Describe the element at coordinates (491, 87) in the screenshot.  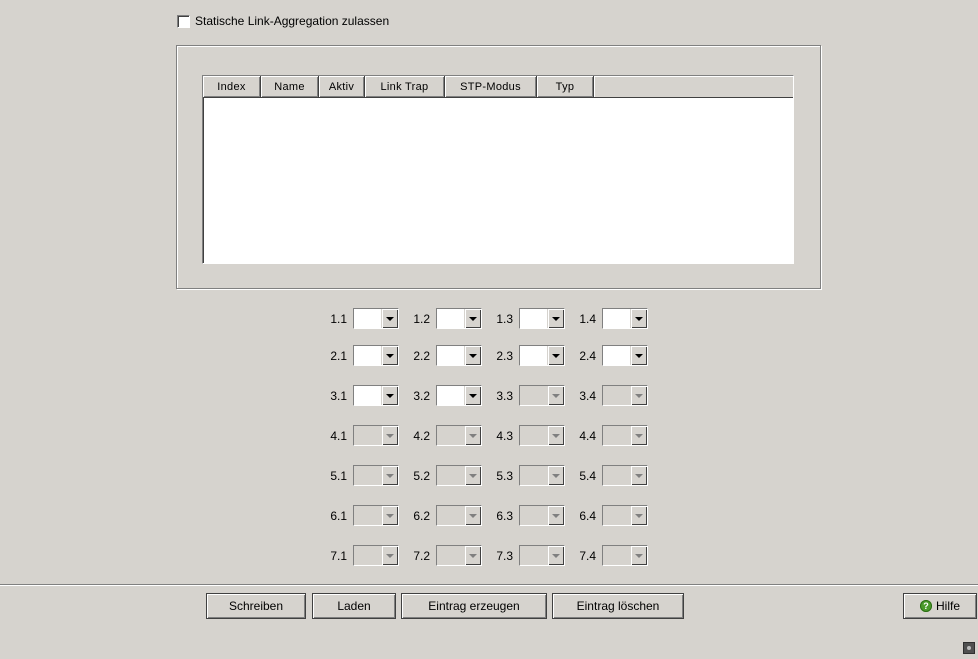
I see `column-header-stp-modus: STP-Modus` at that location.